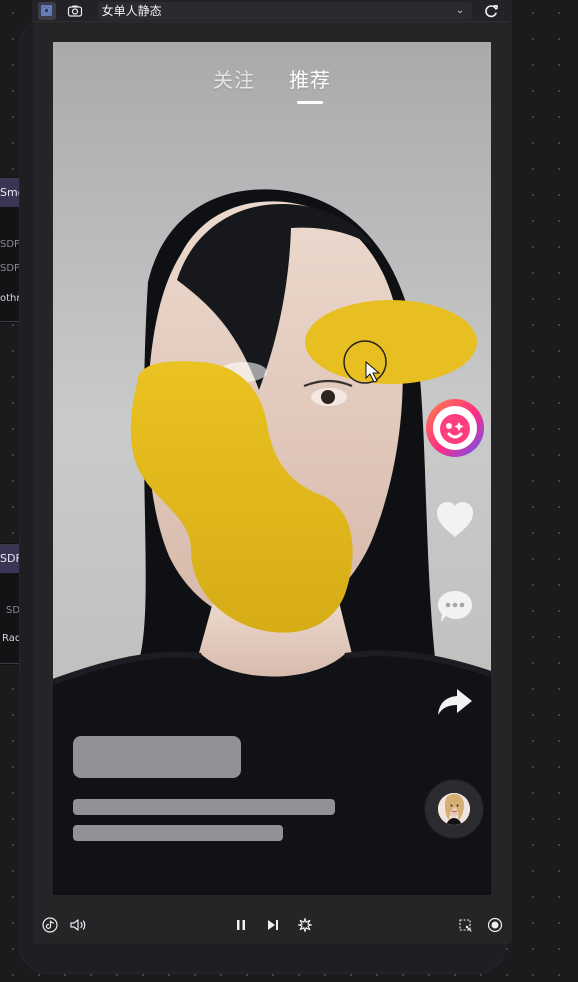 This screenshot has width=578, height=982. I want to click on comment-icon, so click(455, 608).